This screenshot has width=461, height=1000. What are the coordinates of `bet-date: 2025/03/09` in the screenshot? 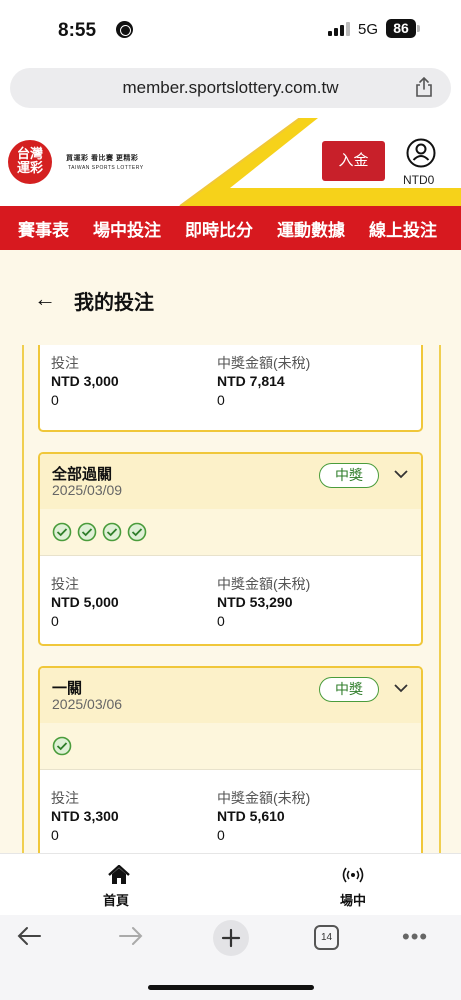 It's located at (87, 490).